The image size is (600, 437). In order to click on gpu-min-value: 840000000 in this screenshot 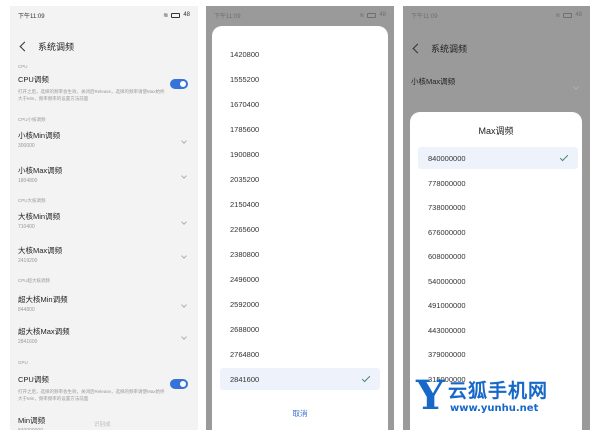, I will do `click(104, 429)`.